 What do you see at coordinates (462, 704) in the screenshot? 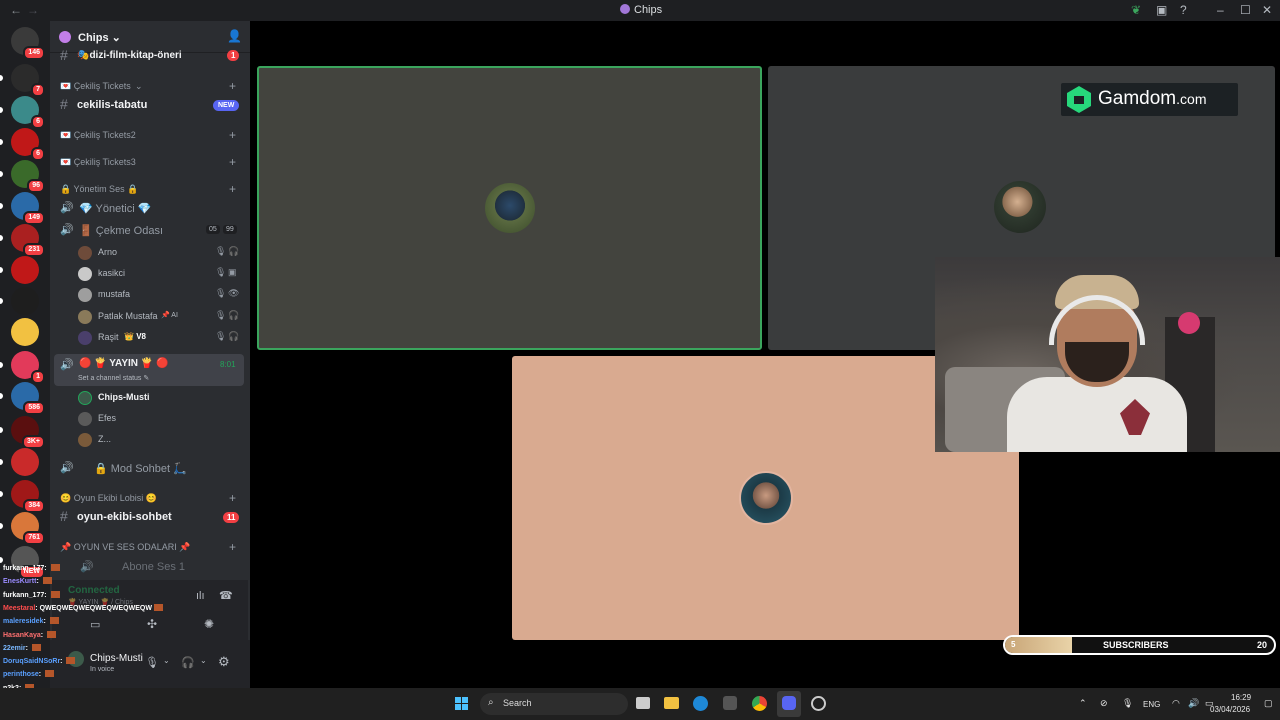
I see `windows-start-icon` at bounding box center [462, 704].